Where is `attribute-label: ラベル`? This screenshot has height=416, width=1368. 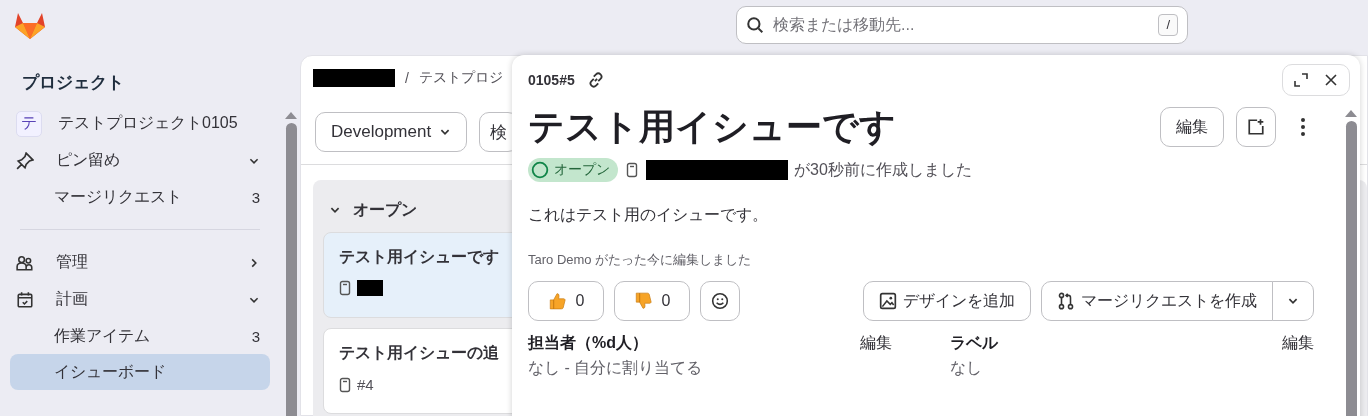
attribute-label: ラベル is located at coordinates (974, 343).